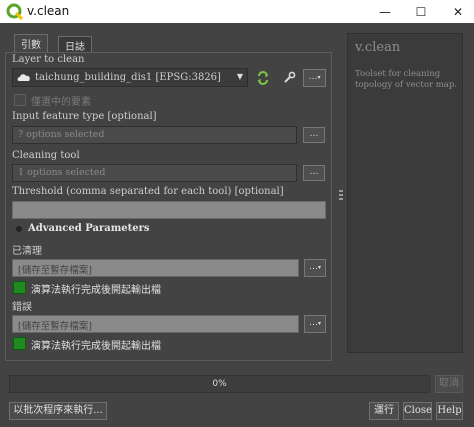 Image resolution: width=474 pixels, height=427 pixels. I want to click on advanced-options-button, so click(289, 77).